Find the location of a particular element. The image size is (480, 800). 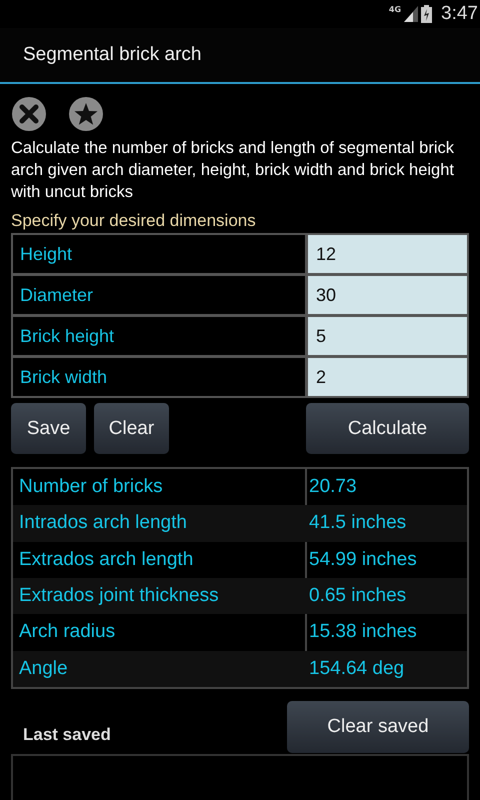

result-label: Arch radius is located at coordinates (67, 632).